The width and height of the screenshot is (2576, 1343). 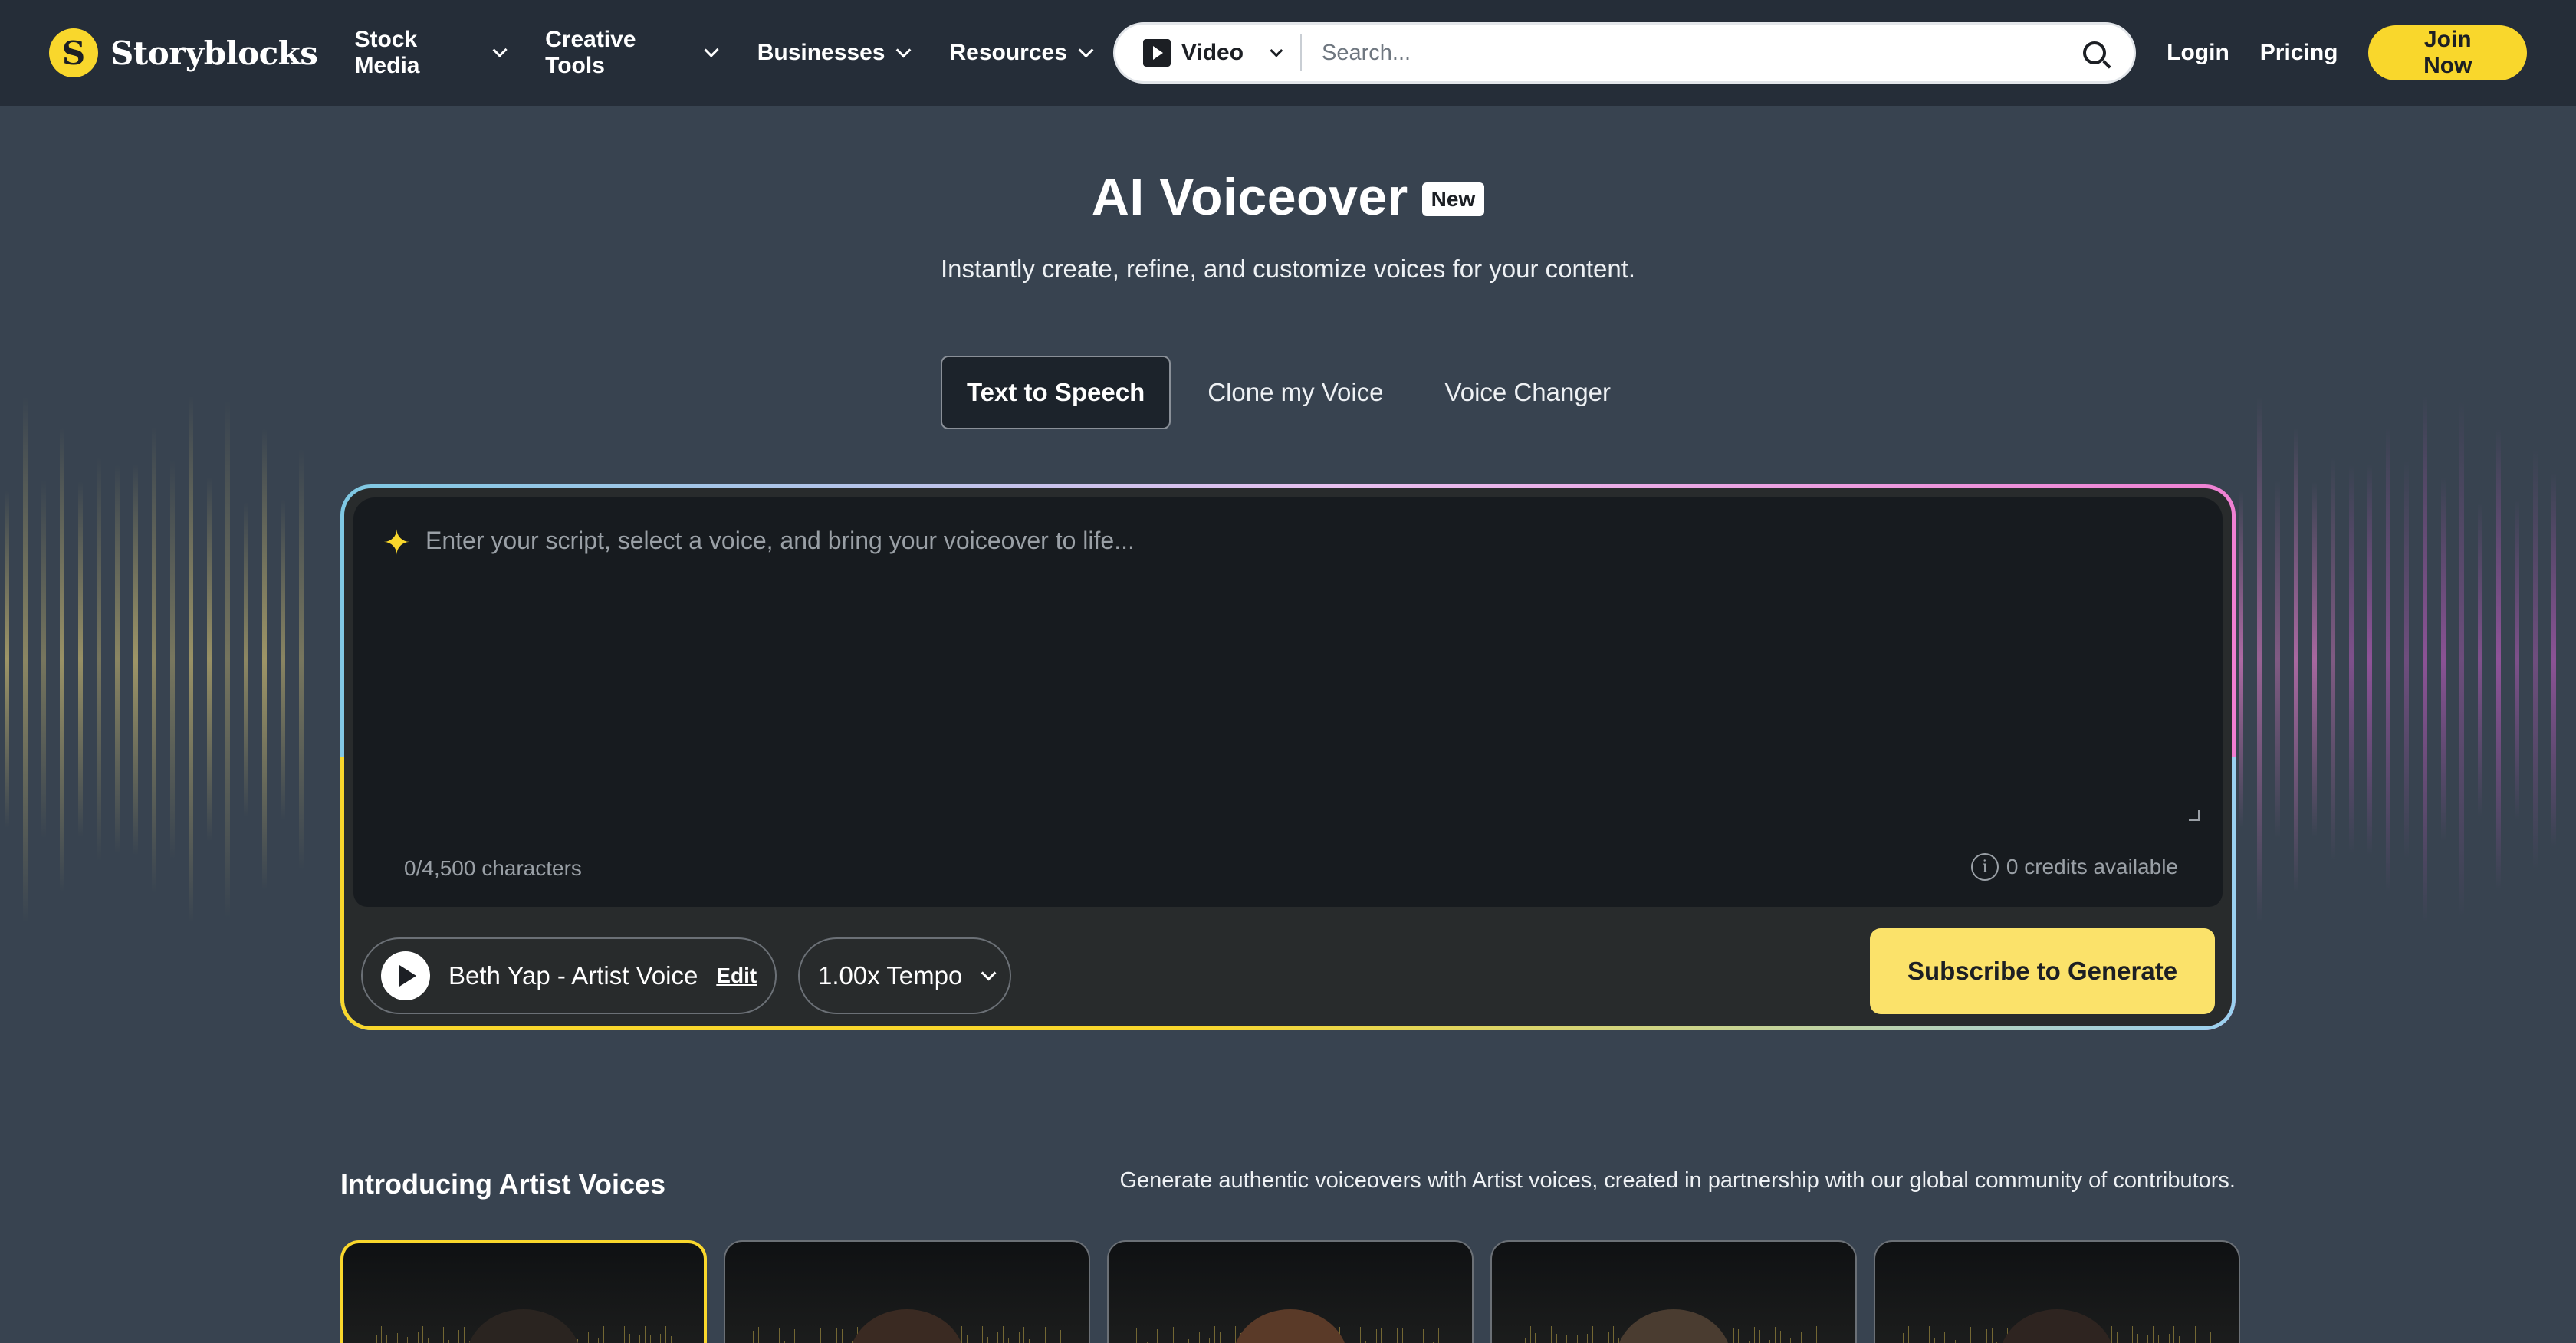 I want to click on search-icon, so click(x=2095, y=53).